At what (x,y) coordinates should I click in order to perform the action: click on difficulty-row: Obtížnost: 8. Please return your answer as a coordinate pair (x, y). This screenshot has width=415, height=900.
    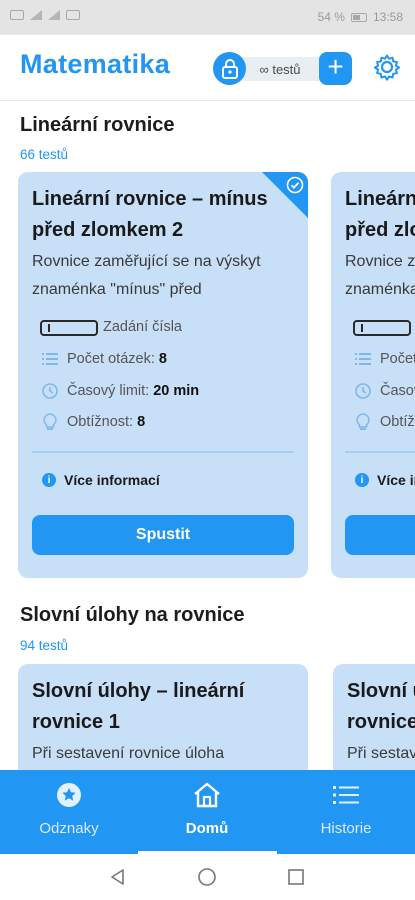
    Looking at the image, I should click on (92, 422).